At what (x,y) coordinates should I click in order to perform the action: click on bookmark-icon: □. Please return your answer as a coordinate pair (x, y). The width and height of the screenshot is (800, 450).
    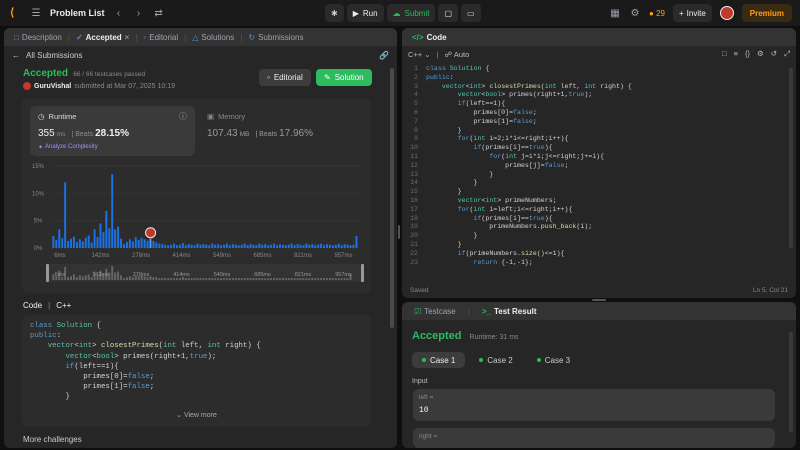
    Looking at the image, I should click on (724, 54).